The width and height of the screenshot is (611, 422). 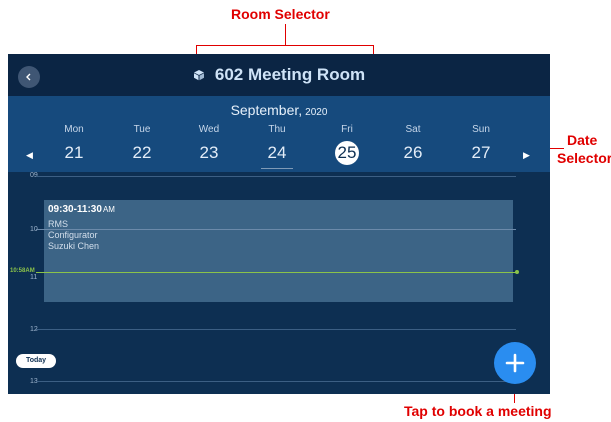 I want to click on meeting-line: RMS, so click(x=58, y=224).